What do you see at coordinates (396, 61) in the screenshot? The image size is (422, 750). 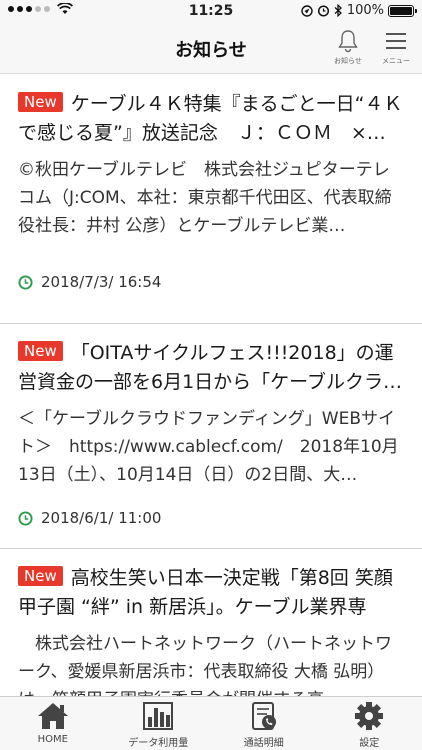 I see `menu-caption: メニュー` at bounding box center [396, 61].